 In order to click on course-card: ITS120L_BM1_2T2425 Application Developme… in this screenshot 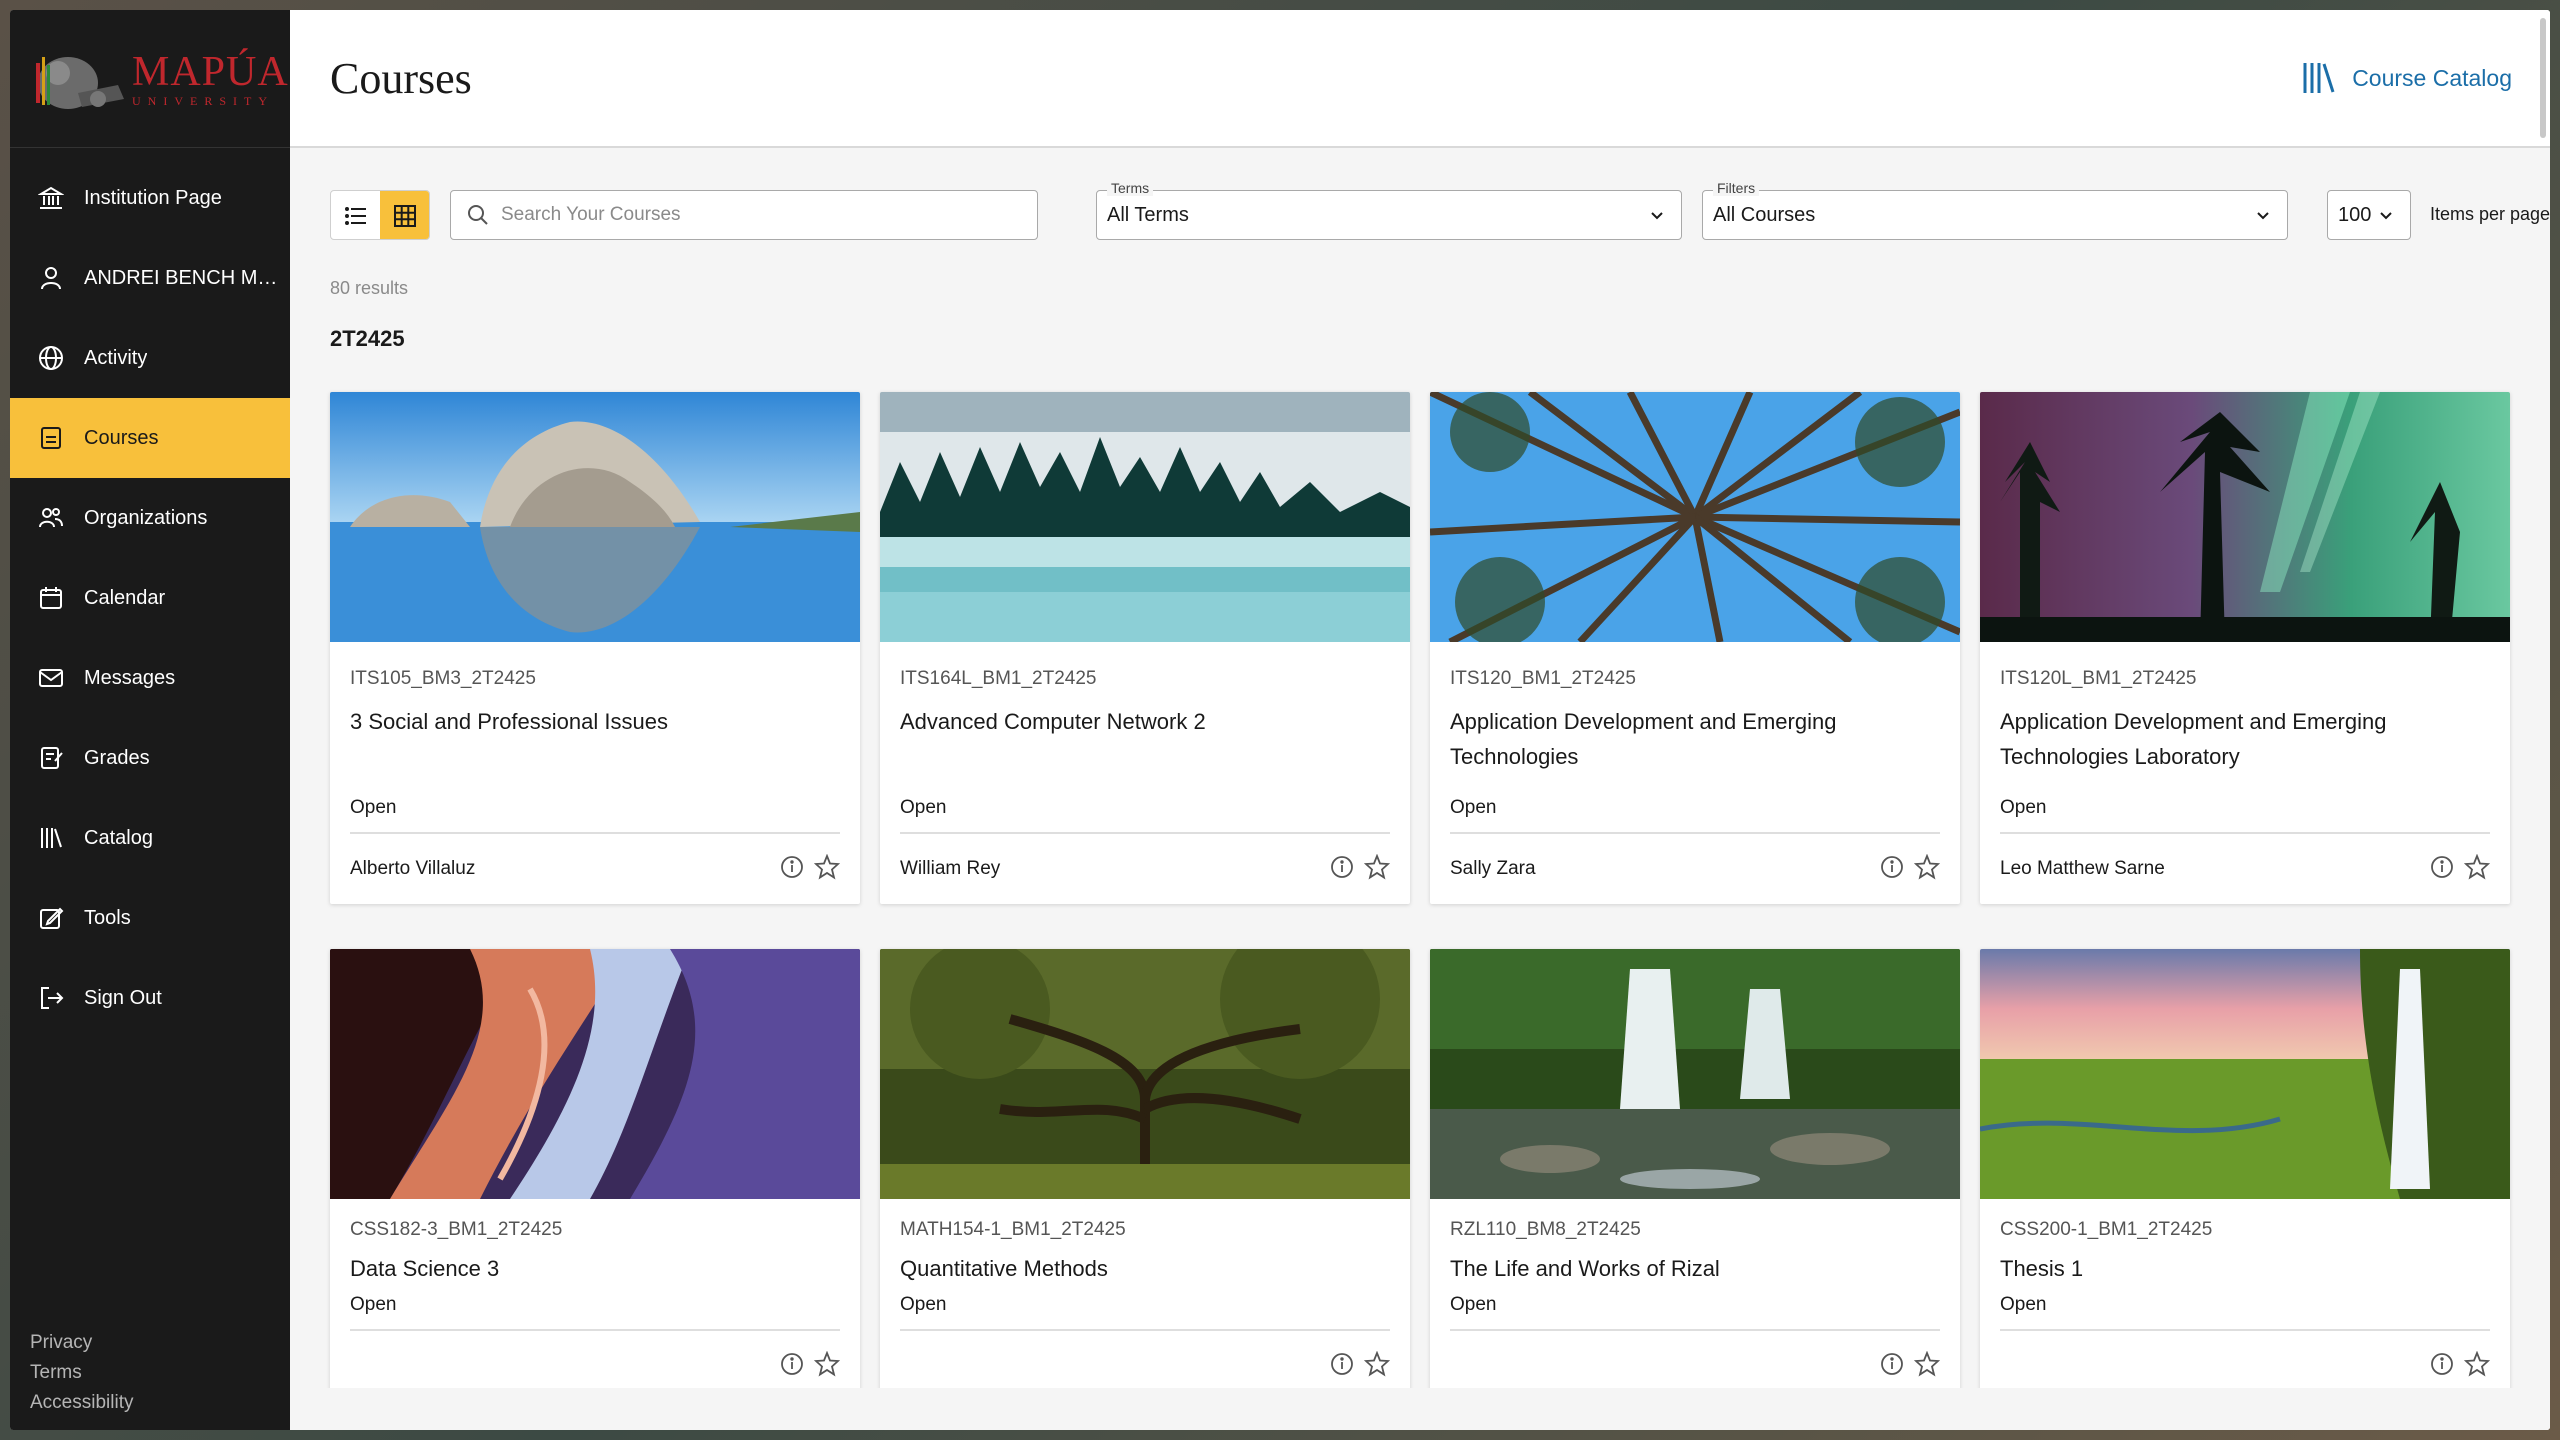, I will do `click(2245, 648)`.